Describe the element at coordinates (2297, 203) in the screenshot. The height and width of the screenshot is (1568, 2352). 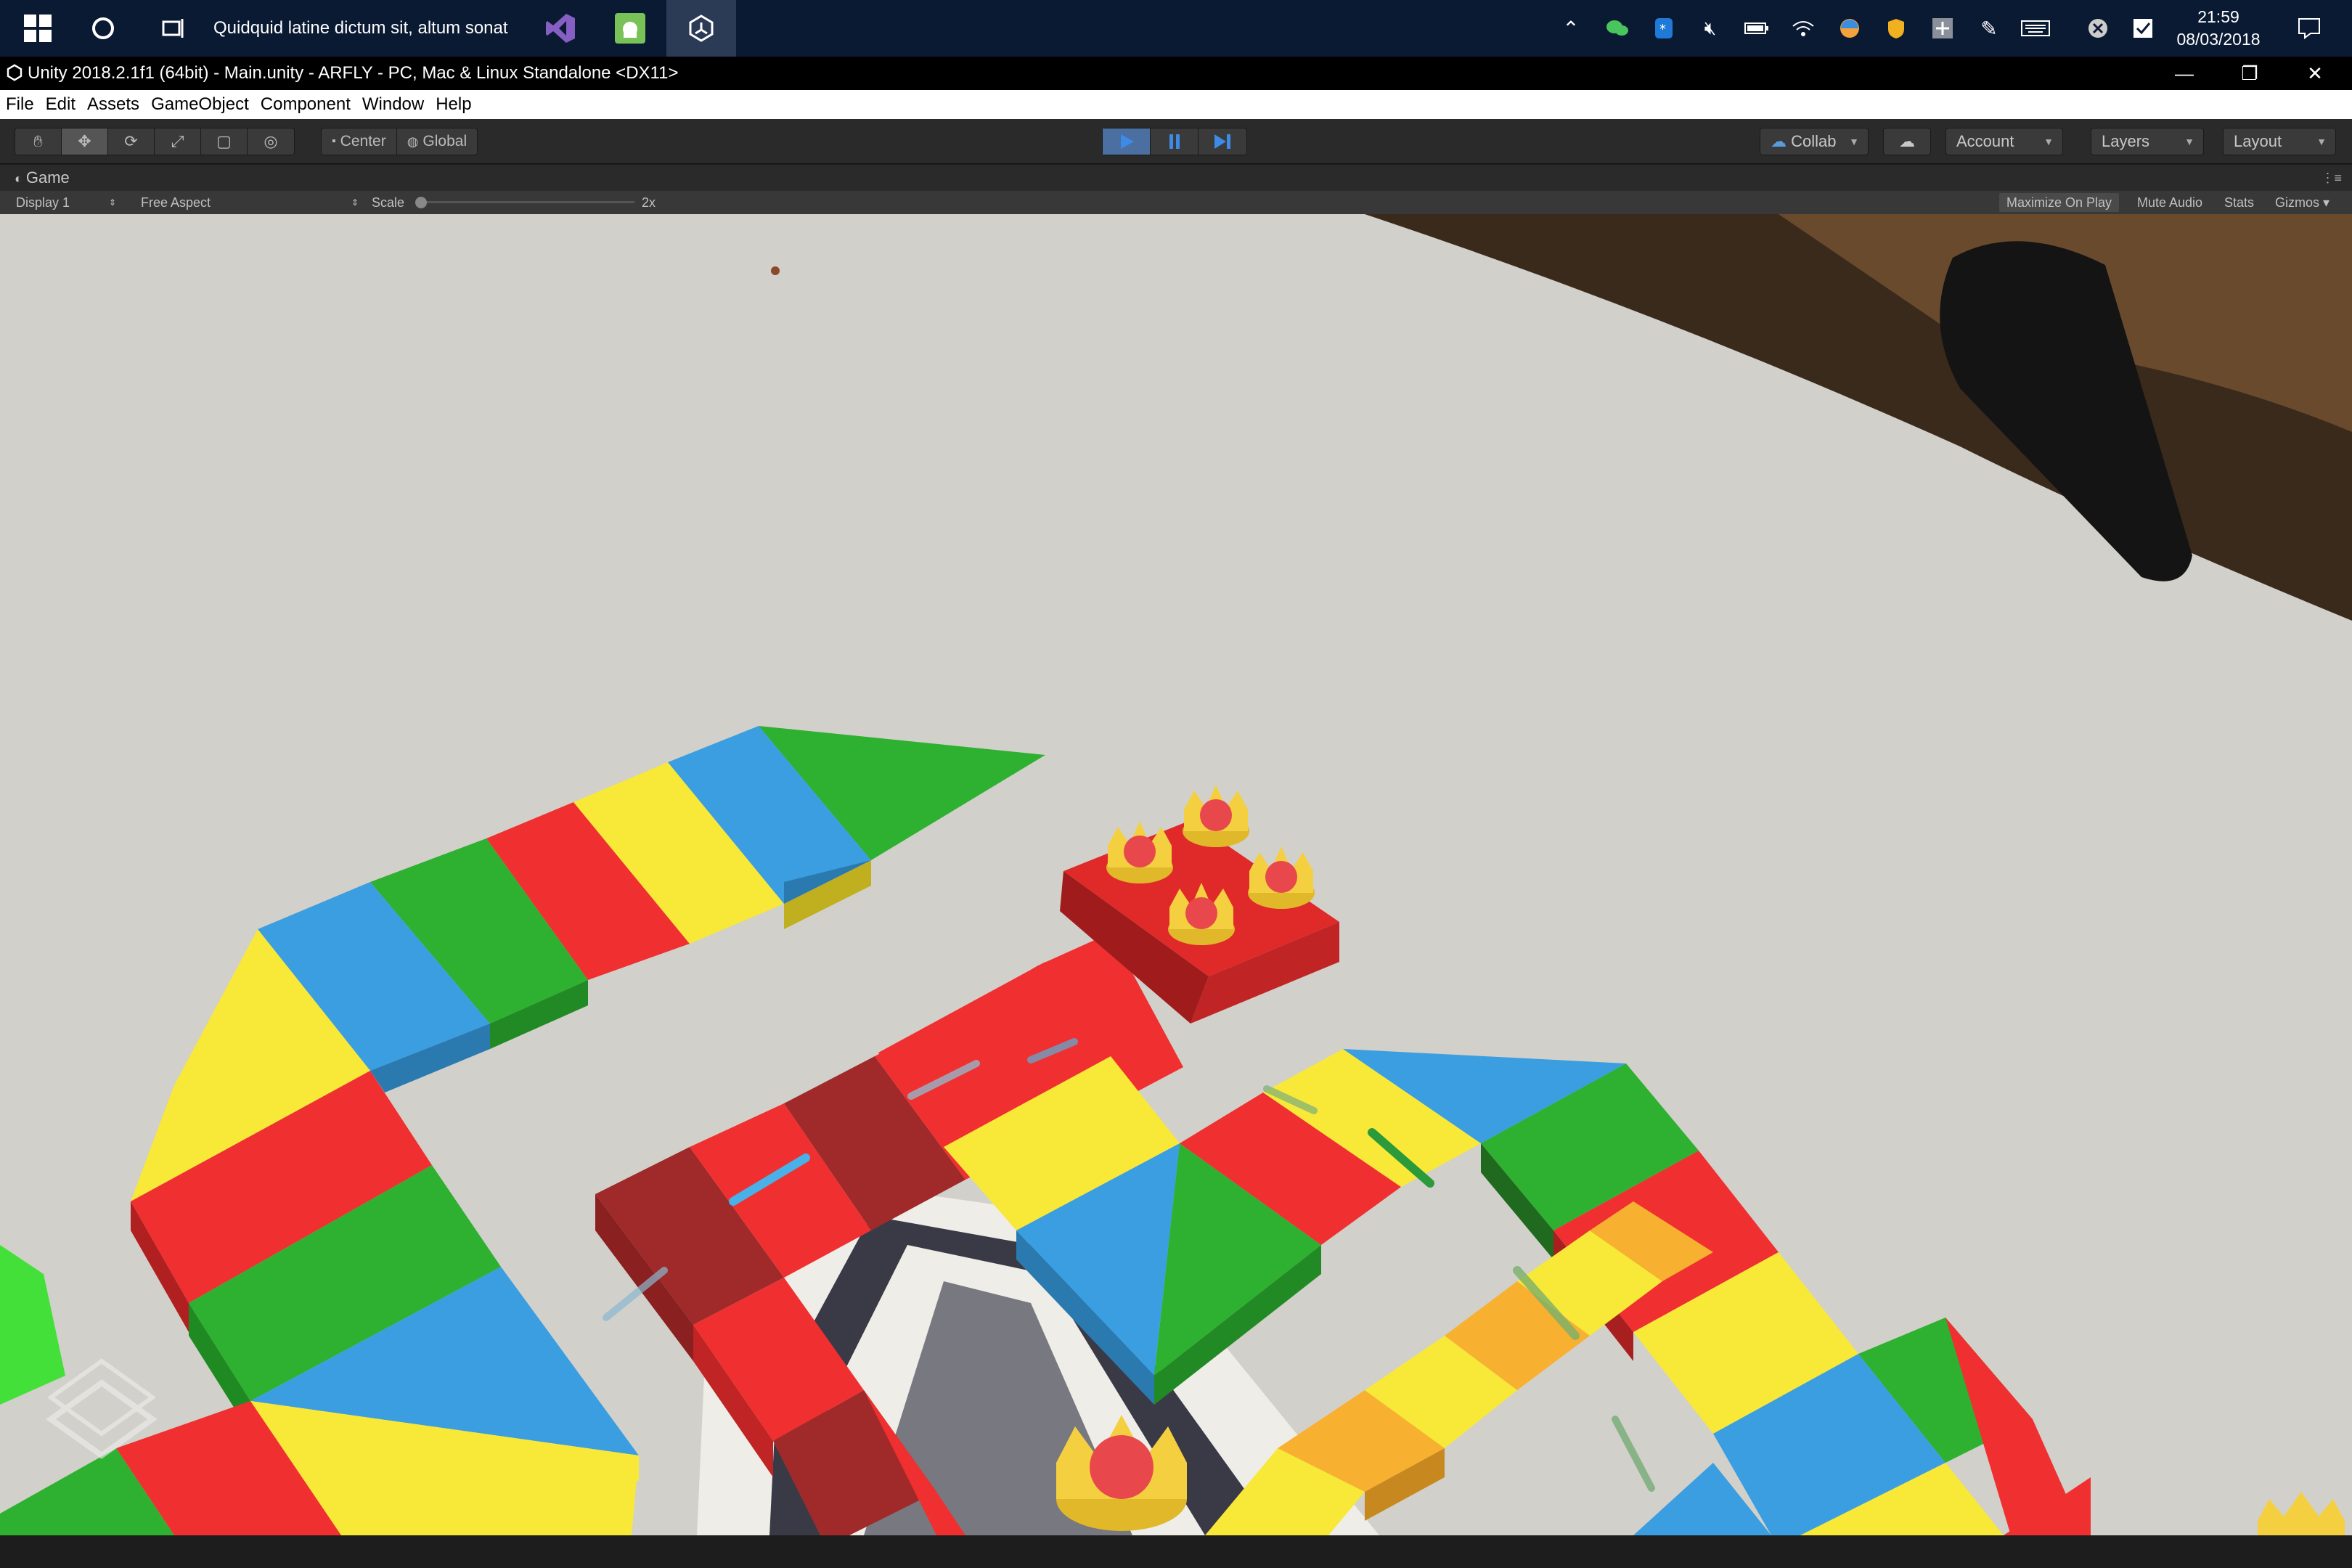
I see `gizmos-label: Gizmos` at that location.